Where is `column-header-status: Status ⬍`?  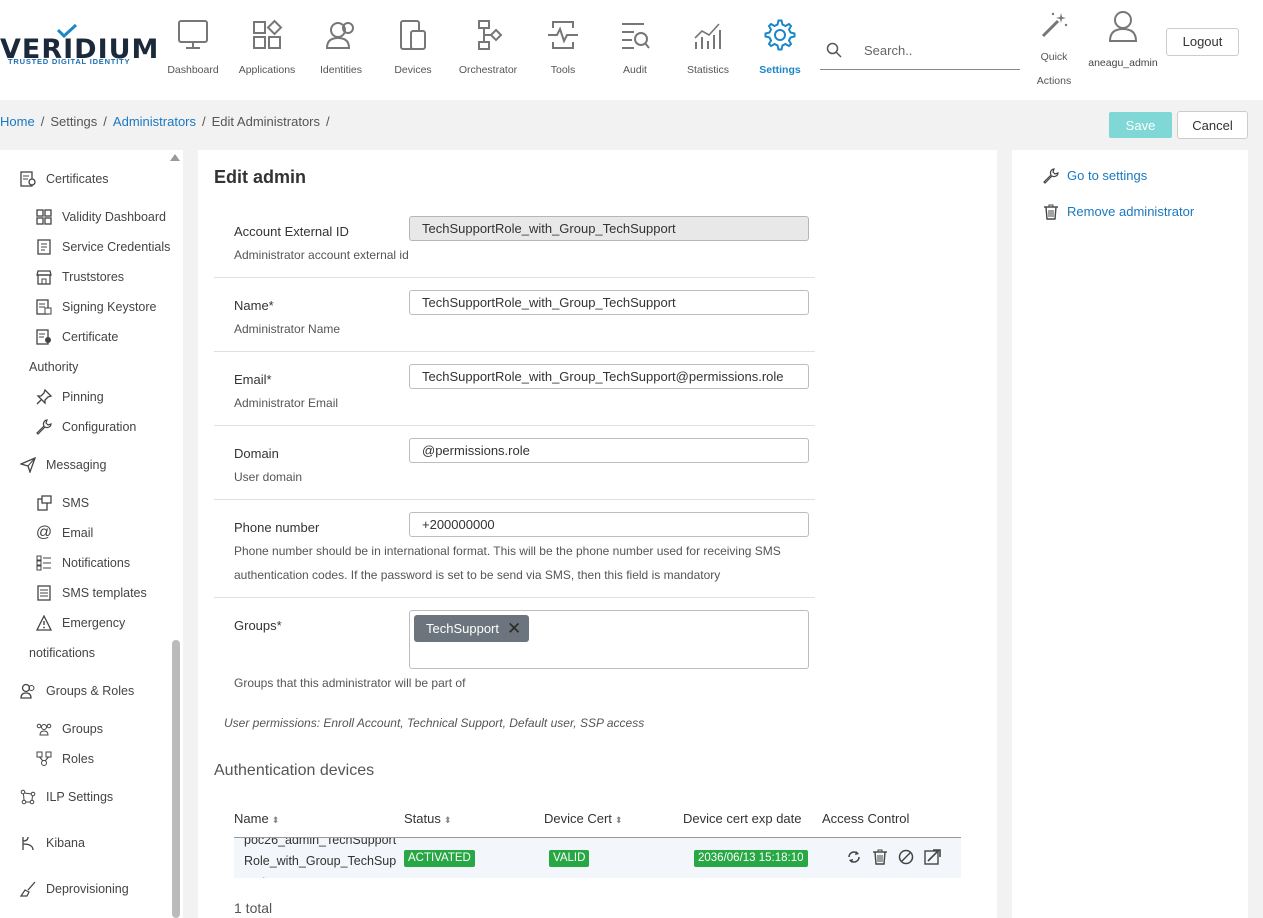 column-header-status: Status ⬍ is located at coordinates (427, 818).